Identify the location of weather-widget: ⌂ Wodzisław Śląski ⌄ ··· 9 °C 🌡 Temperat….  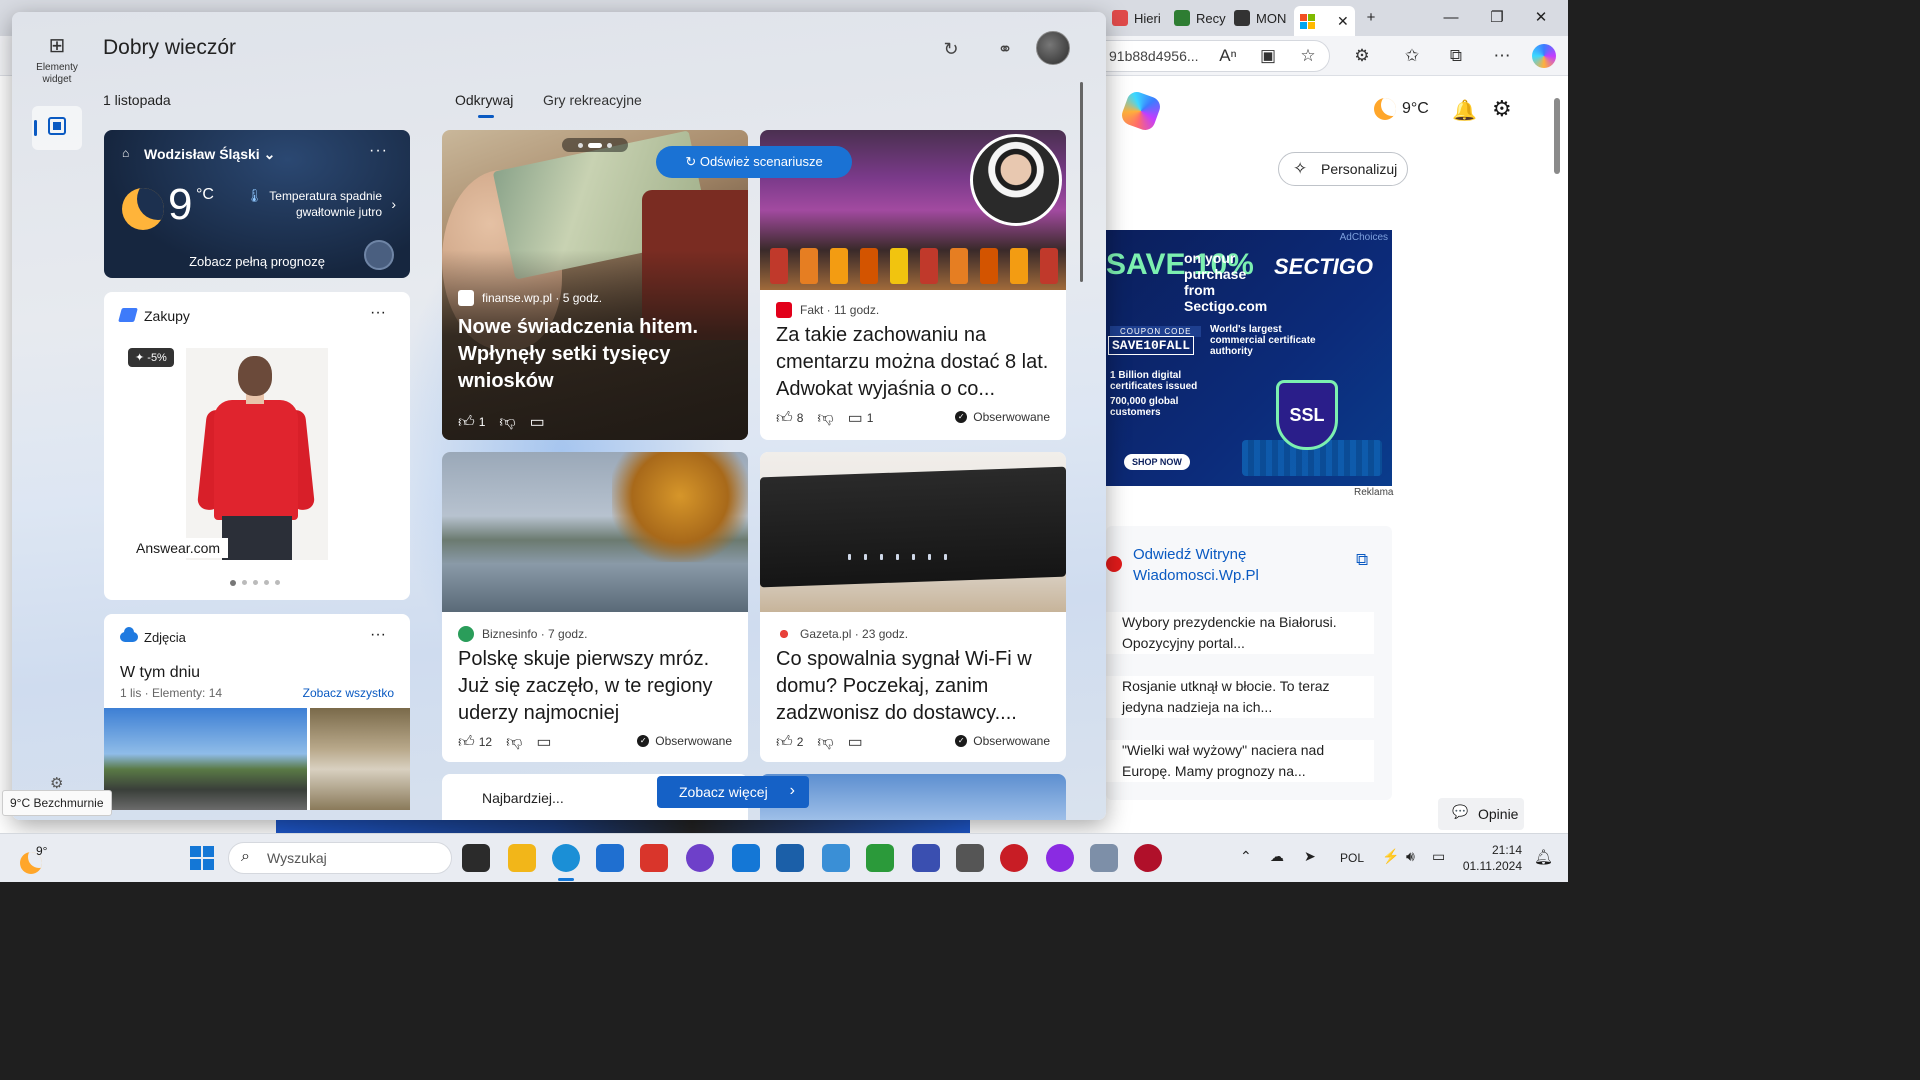
(257, 204).